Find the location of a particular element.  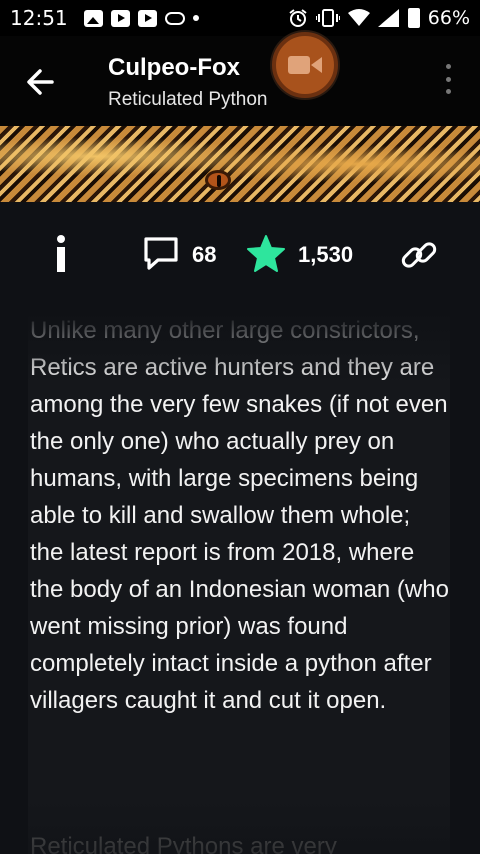

status-time: 12:51 is located at coordinates (39, 18).